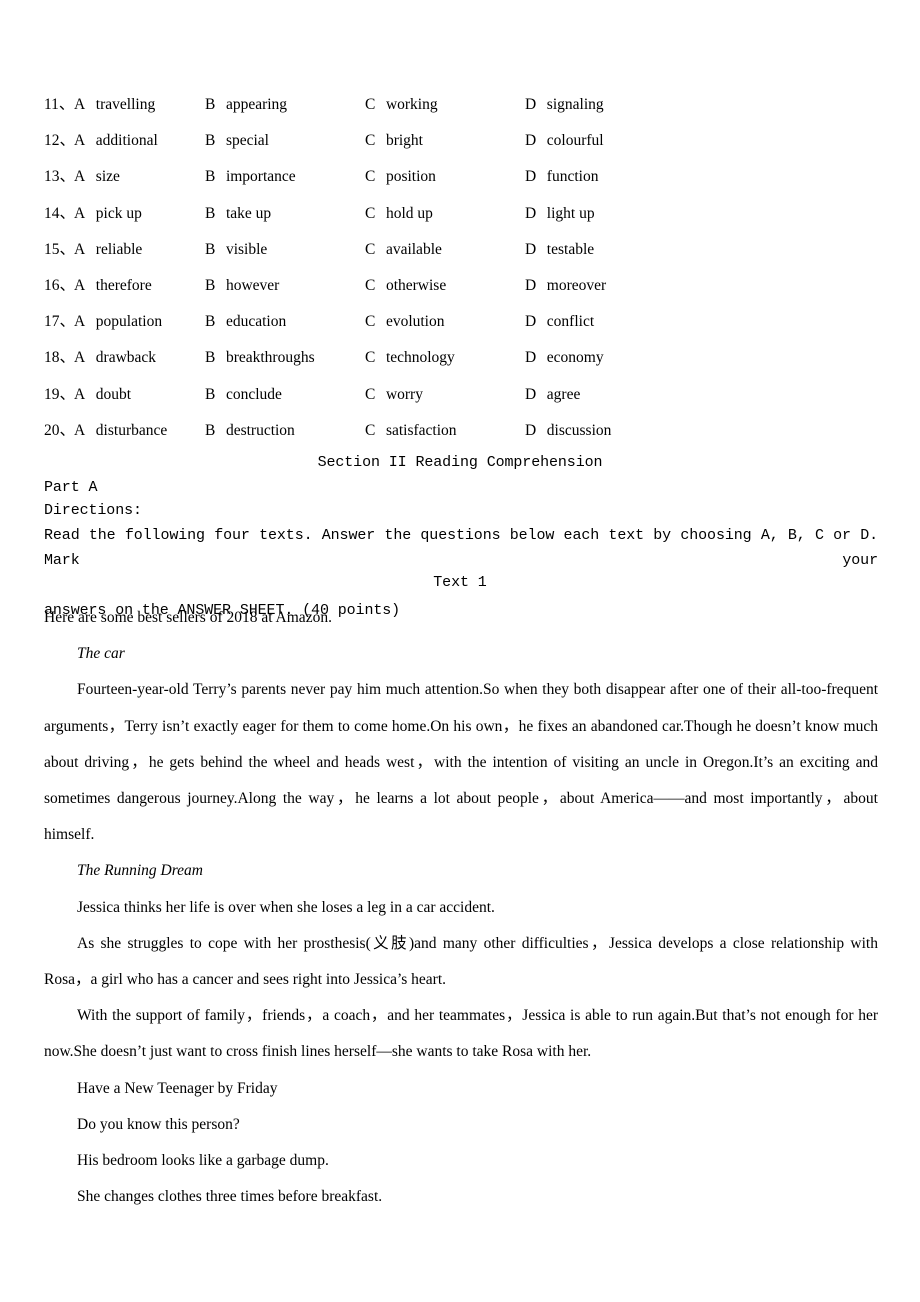 The image size is (920, 1302). Describe the element at coordinates (237, 142) in the screenshot. I see `option-b: Bspecial` at that location.